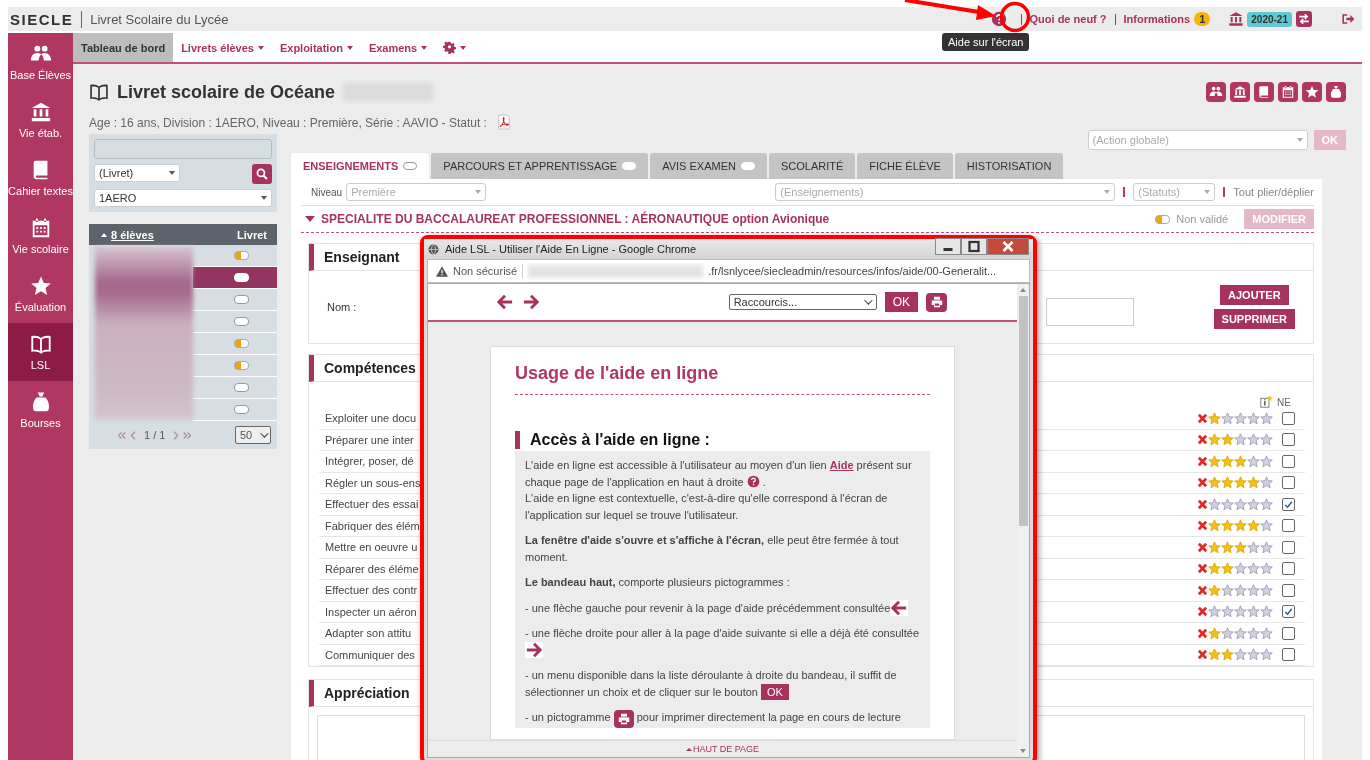 The width and height of the screenshot is (1370, 760). I want to click on bank-icon, so click(1240, 92).